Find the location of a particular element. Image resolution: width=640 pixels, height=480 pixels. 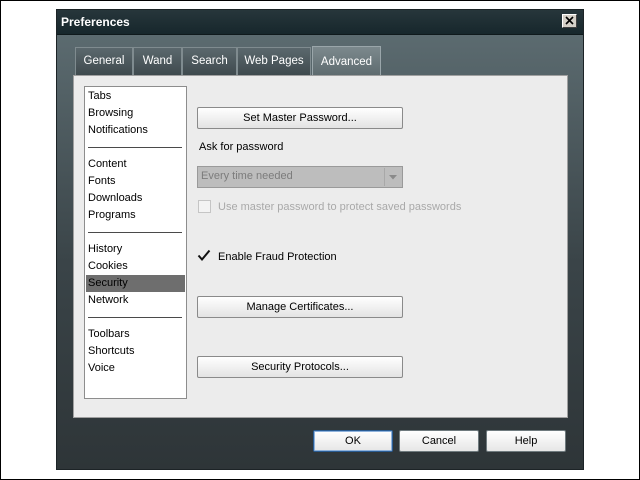

checkmark-icon is located at coordinates (204, 255).